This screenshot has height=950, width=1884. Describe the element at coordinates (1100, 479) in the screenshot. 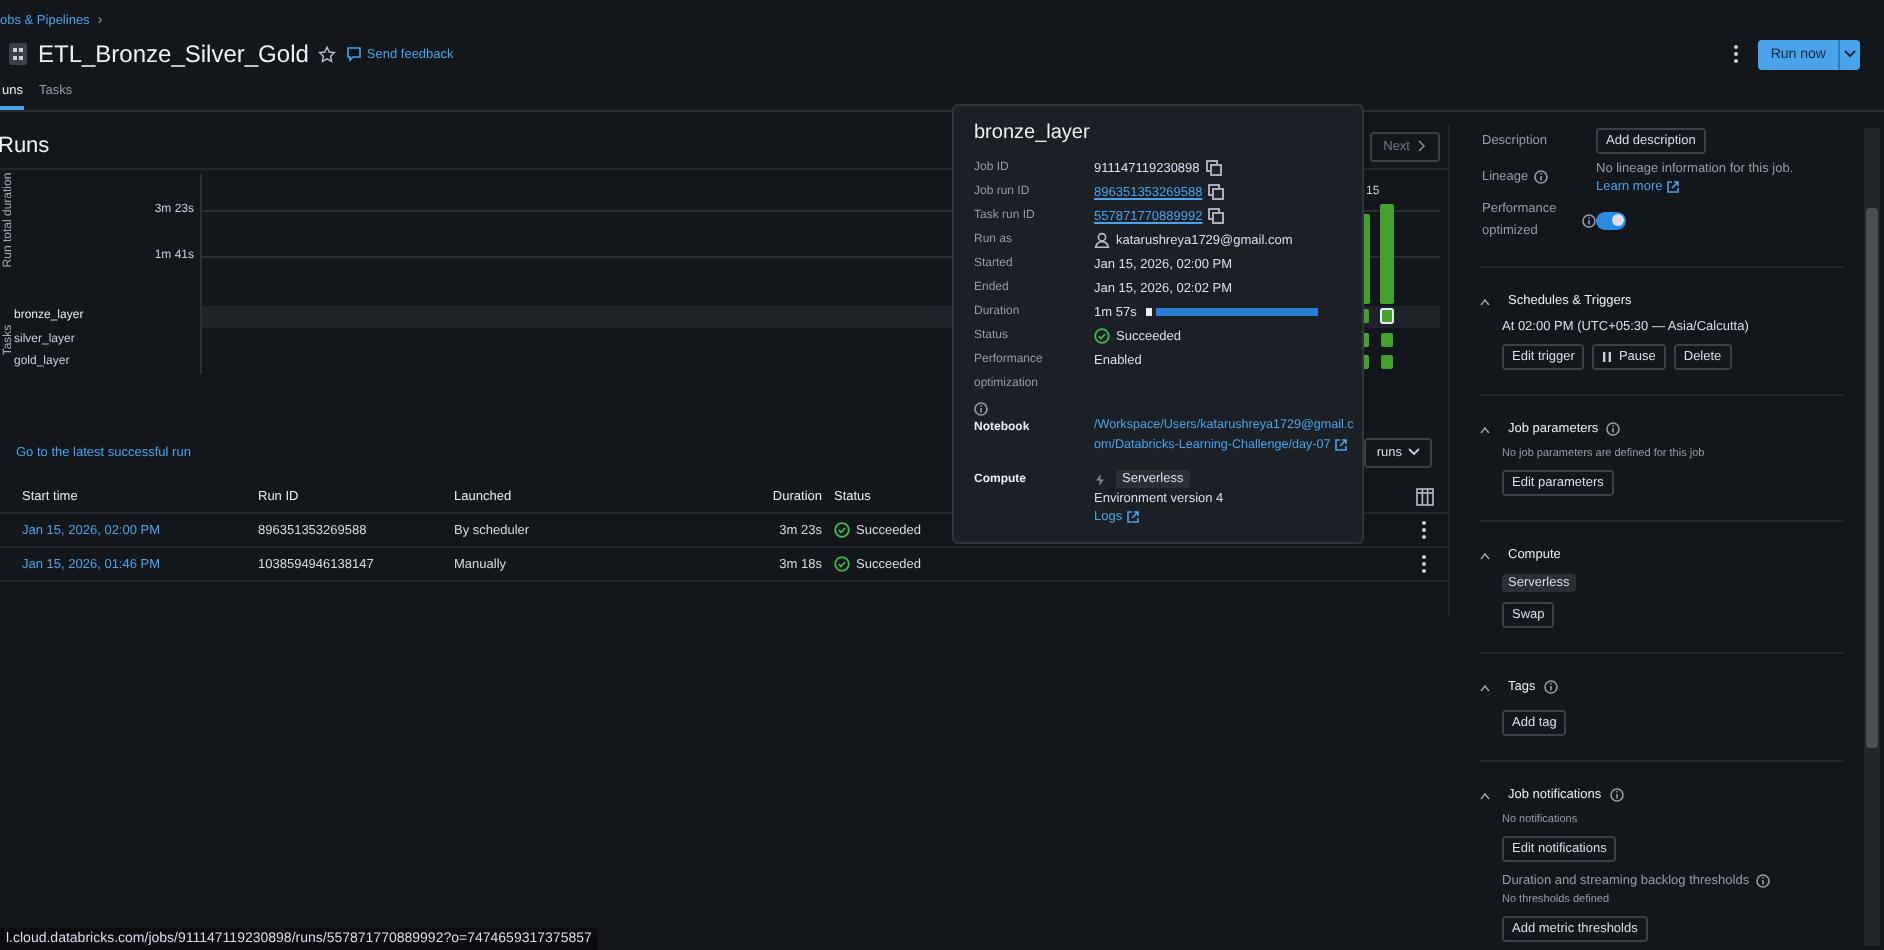

I see `lightning-icon` at that location.